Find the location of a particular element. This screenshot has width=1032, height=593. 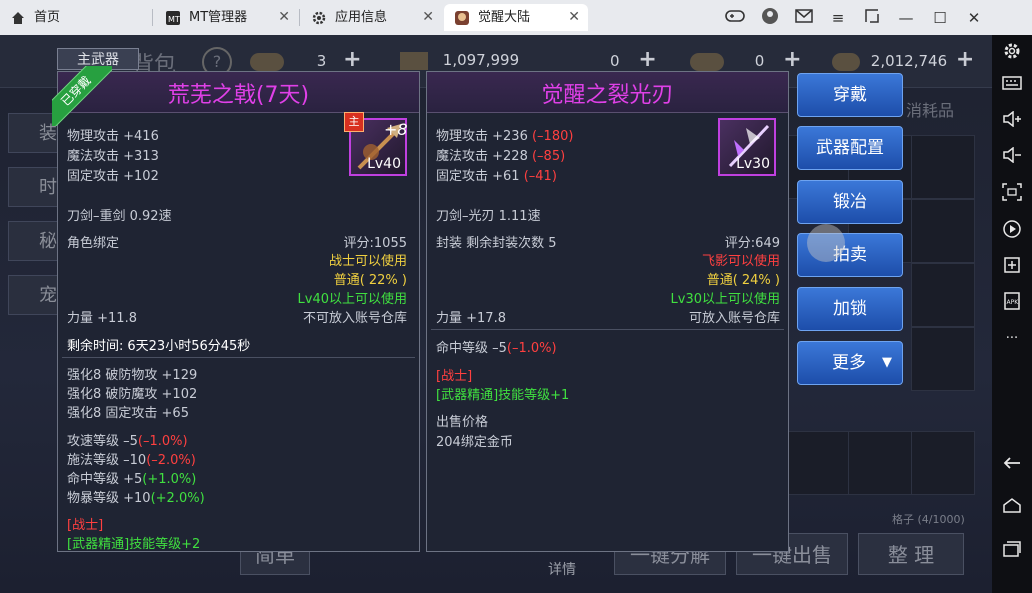

emulator-sidebar: APK ··· is located at coordinates (1012, 314).